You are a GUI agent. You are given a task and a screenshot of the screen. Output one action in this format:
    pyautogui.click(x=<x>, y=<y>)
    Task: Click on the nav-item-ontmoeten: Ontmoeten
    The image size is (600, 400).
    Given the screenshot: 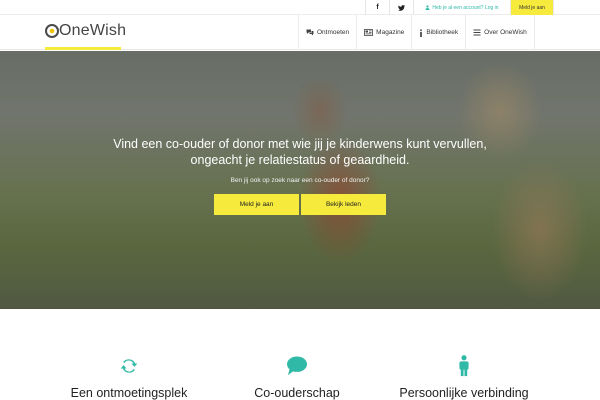 What is the action you would take?
    pyautogui.click(x=327, y=32)
    